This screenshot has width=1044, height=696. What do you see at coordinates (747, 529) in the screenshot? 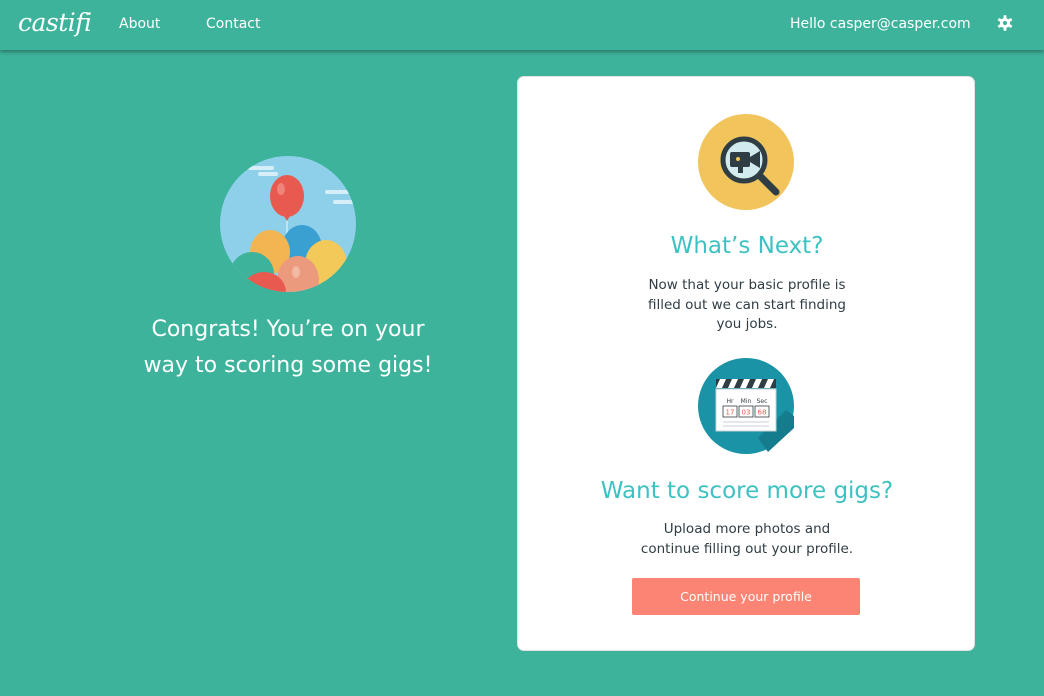
I see `score-more-line: Upload more photos and` at bounding box center [747, 529].